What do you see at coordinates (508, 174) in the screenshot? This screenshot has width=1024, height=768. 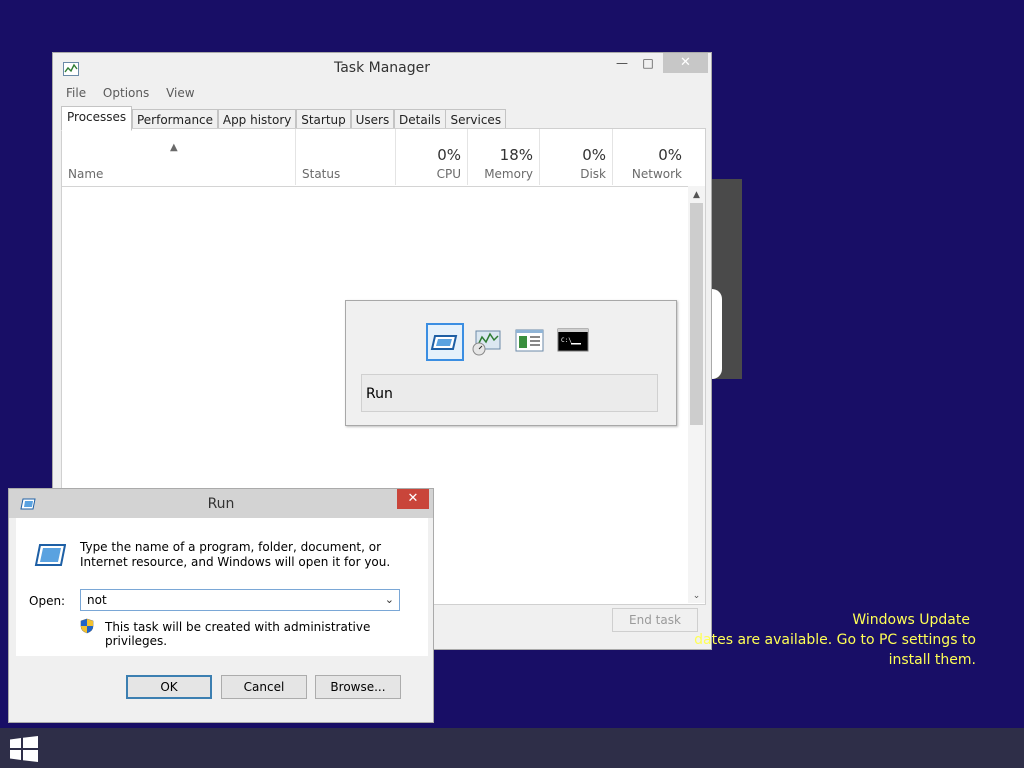 I see `memory-label: Memory` at bounding box center [508, 174].